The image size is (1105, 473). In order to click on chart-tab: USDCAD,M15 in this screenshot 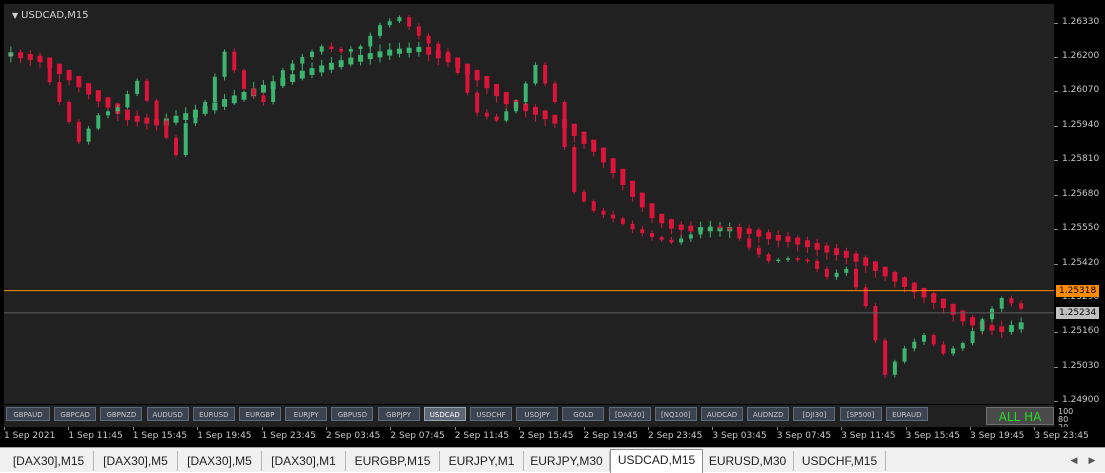, I will do `click(656, 461)`.